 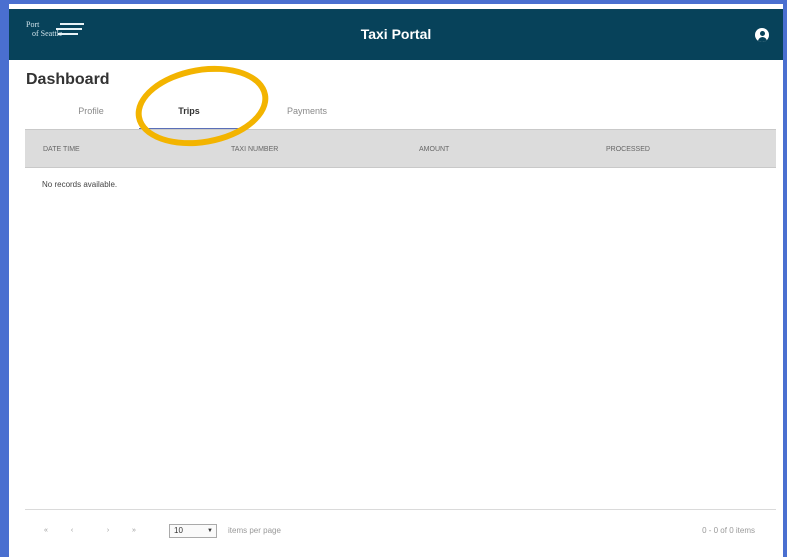 What do you see at coordinates (254, 530) in the screenshot?
I see `items-per-page-label: items per page` at bounding box center [254, 530].